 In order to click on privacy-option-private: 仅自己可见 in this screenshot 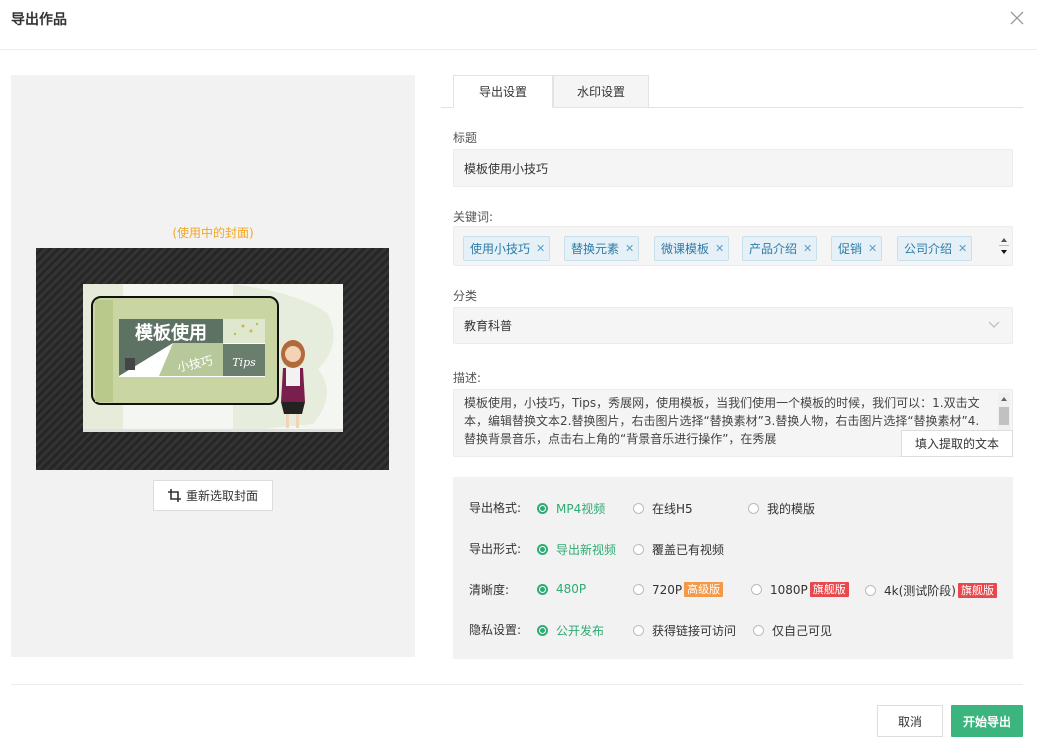, I will do `click(792, 630)`.